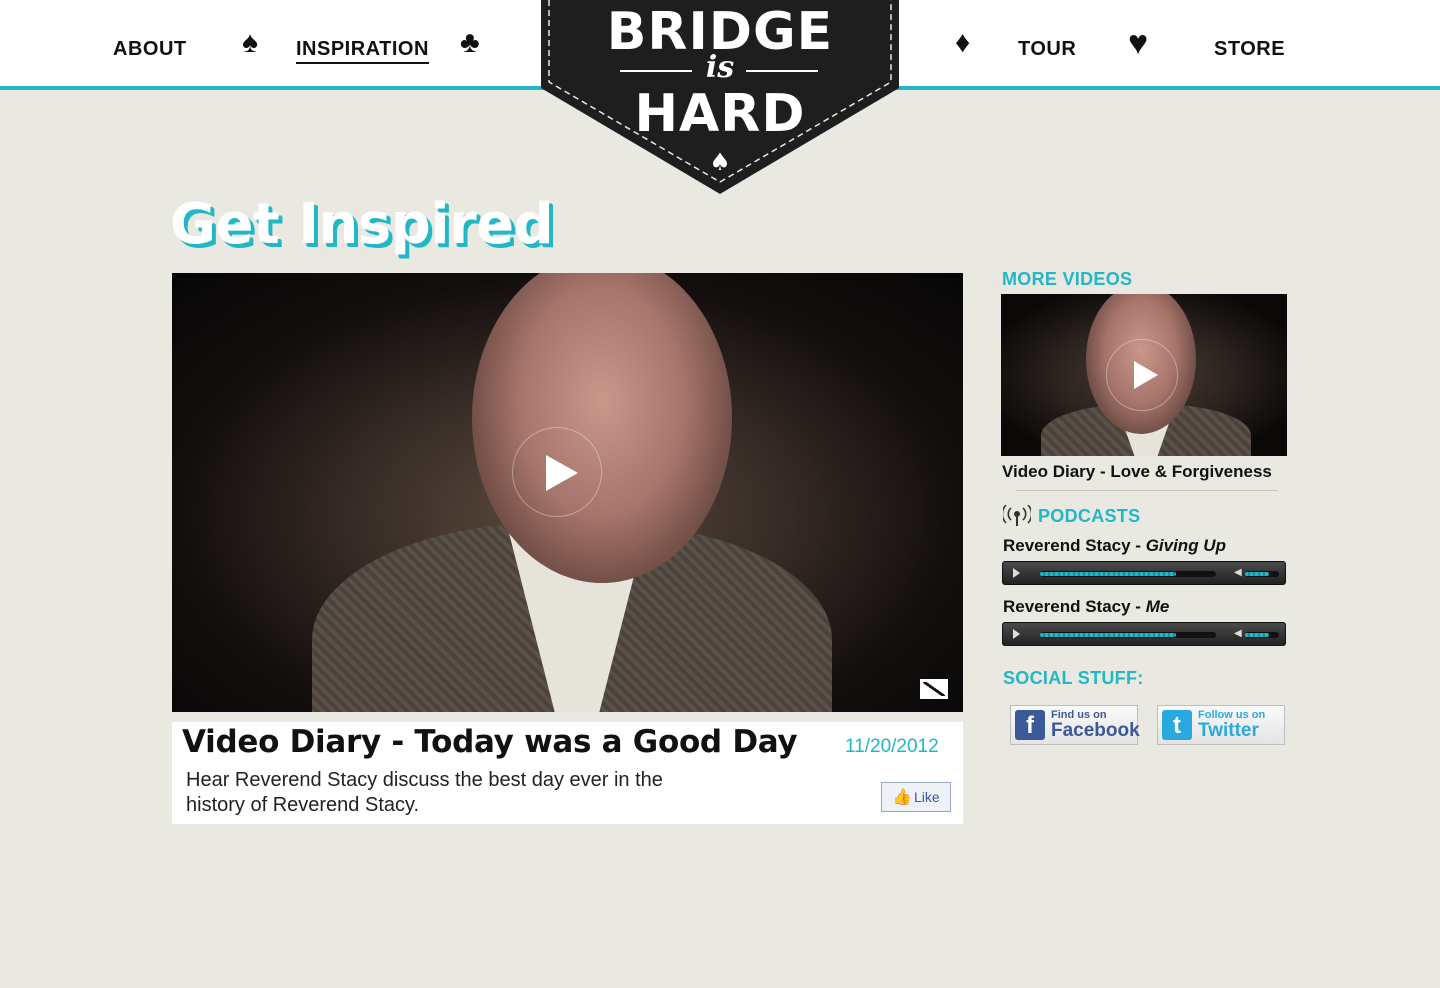 Image resolution: width=1440 pixels, height=988 pixels. I want to click on more-videos-heading: MORE VIDEOS, so click(1067, 279).